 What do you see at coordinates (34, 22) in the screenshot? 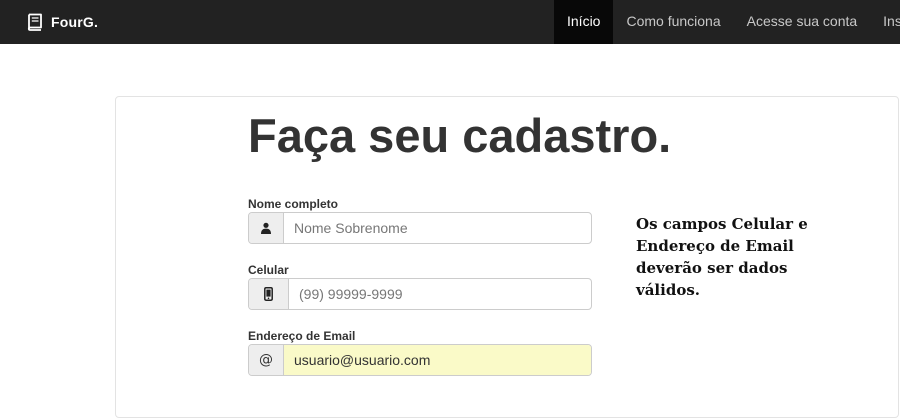
I see `book-icon` at bounding box center [34, 22].